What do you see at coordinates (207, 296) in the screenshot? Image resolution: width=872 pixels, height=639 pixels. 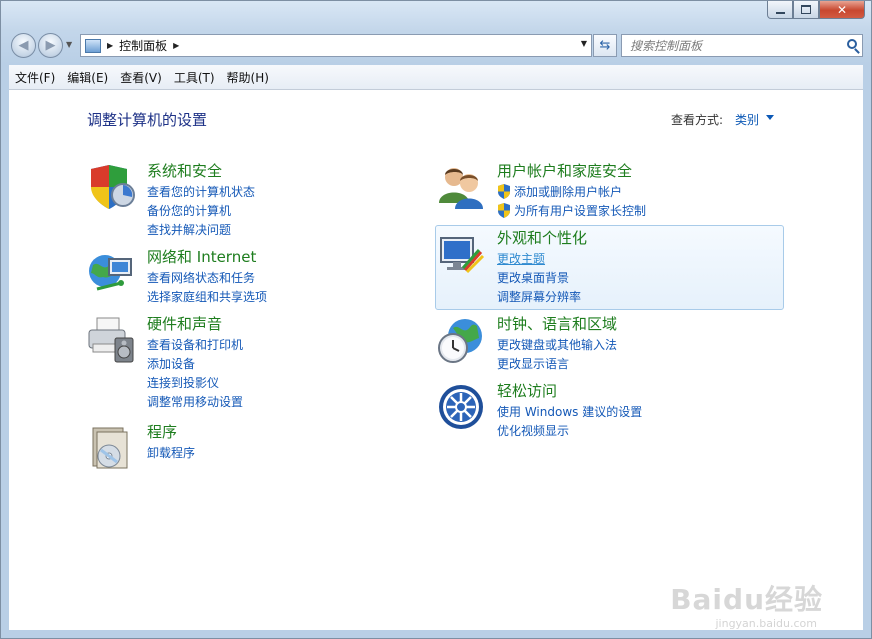 I see `task-link: 选择家庭组和共享选项` at bounding box center [207, 296].